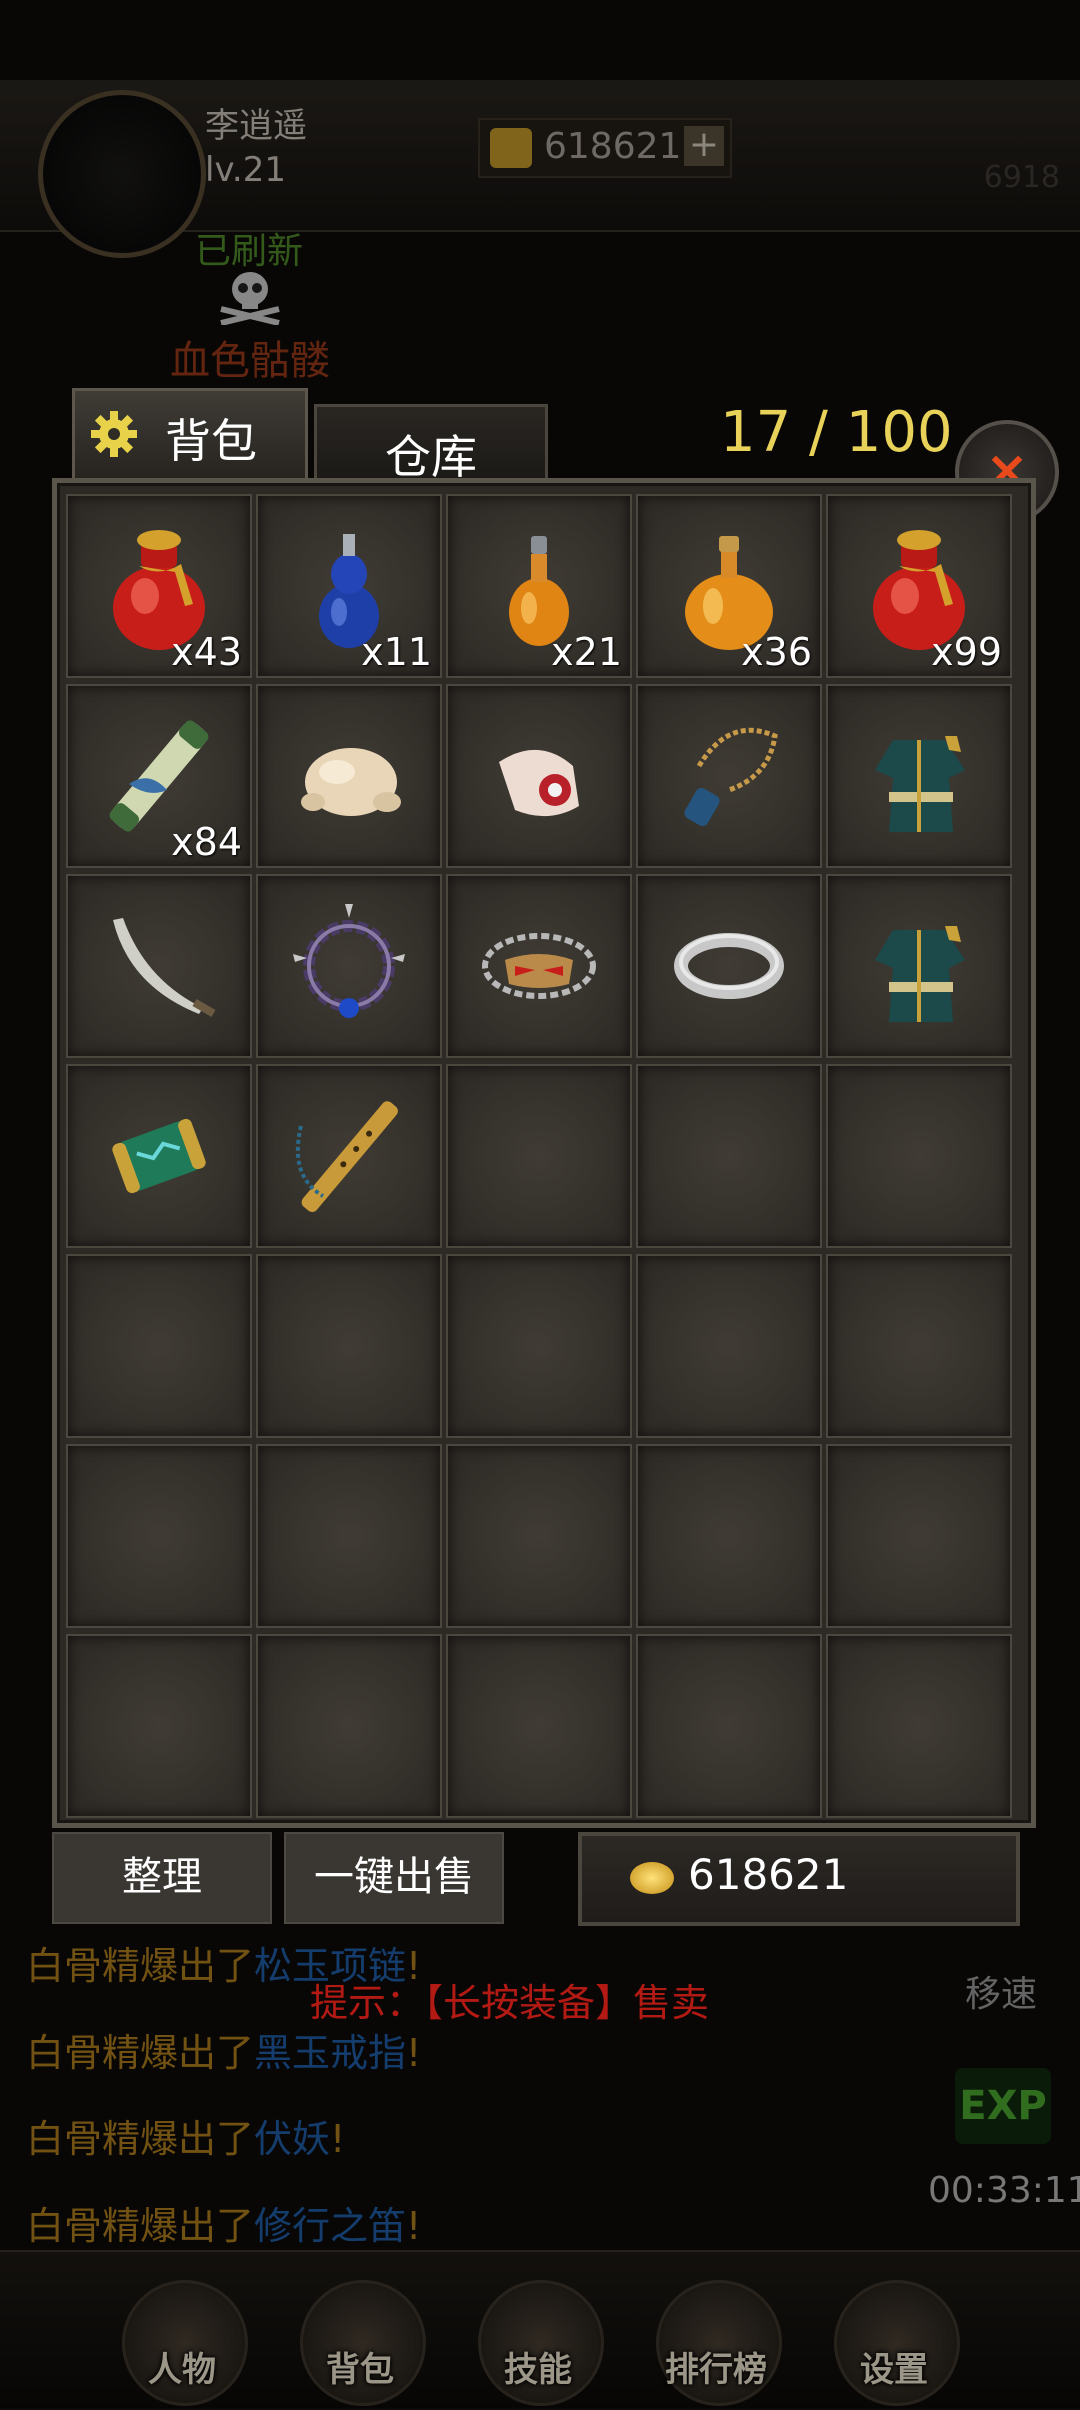 Image resolution: width=1080 pixels, height=2410 pixels. I want to click on inventory-slot: x84, so click(159, 776).